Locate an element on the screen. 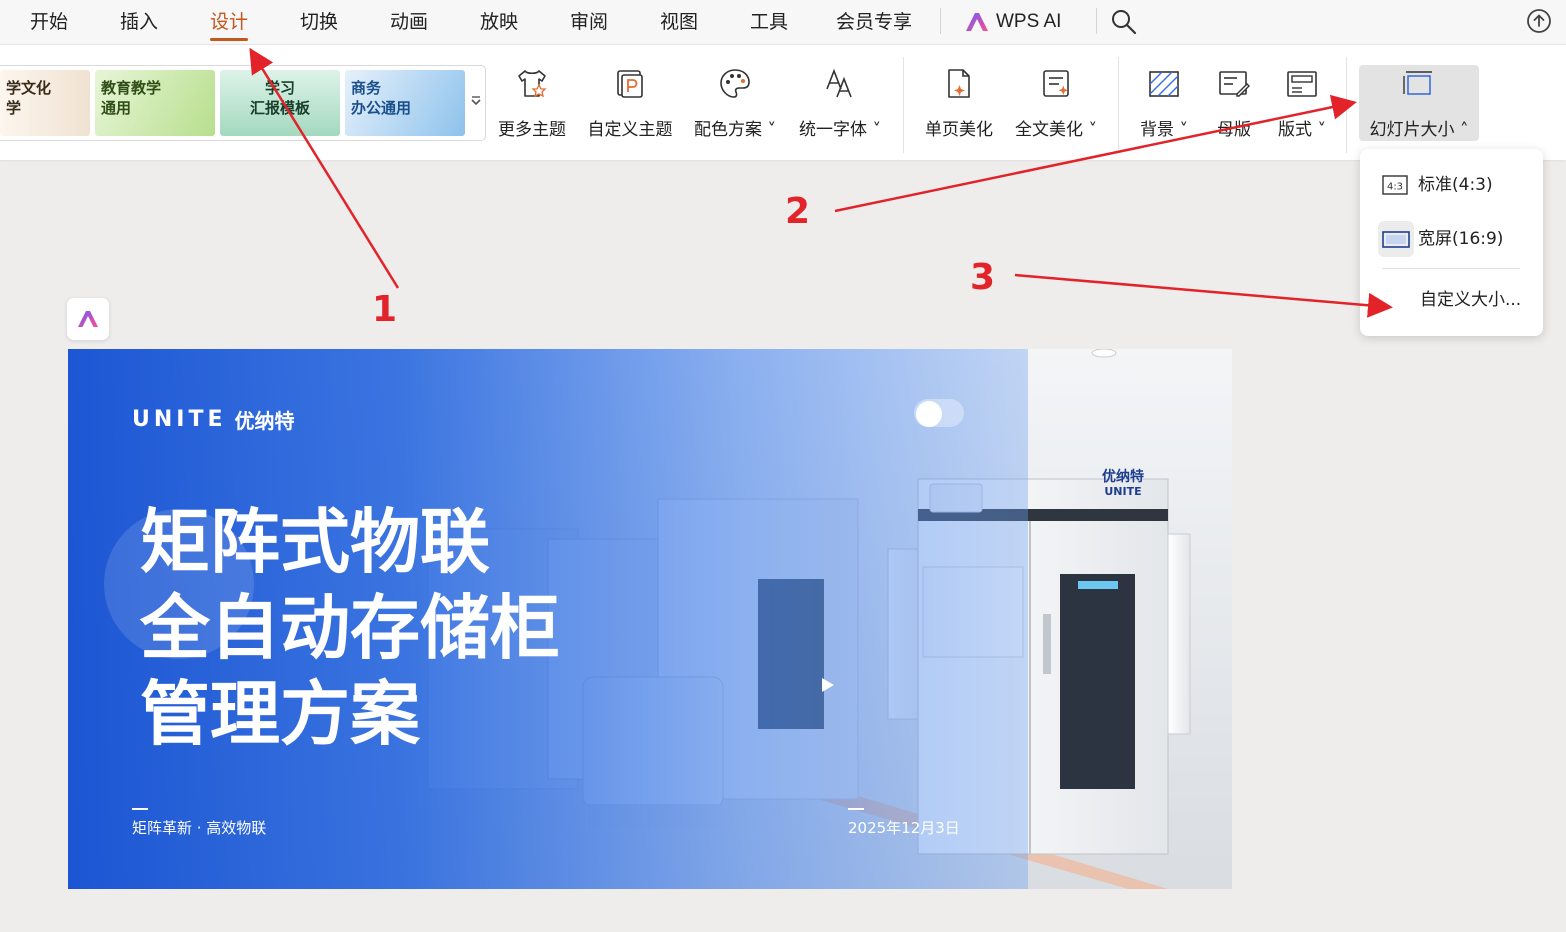  ratio-4-3-icon: 4:3 is located at coordinates (1395, 185).